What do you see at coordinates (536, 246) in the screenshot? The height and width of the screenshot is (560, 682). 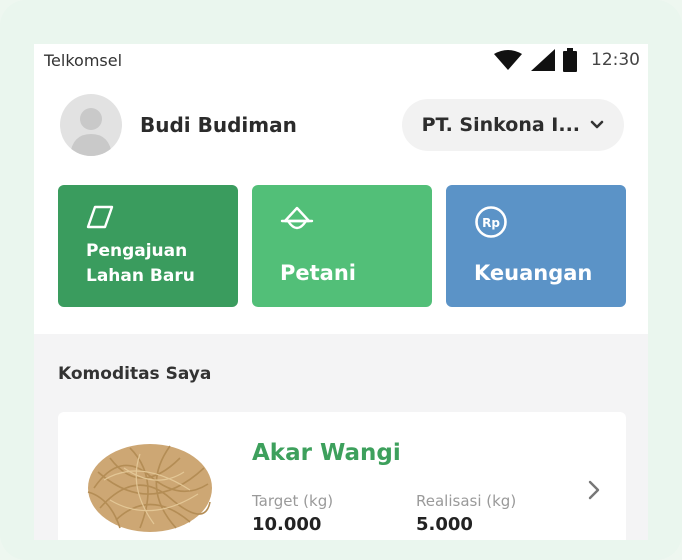 I see `menu-card-keuangan: Rp Keuangan` at bounding box center [536, 246].